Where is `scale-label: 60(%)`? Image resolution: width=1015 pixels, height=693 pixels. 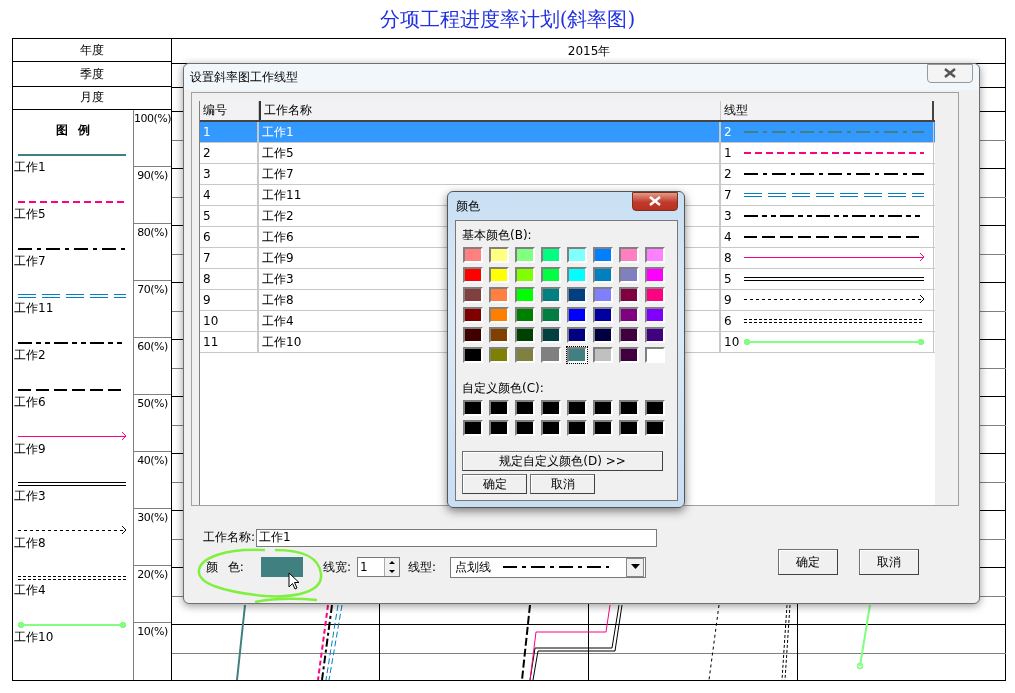
scale-label: 60(%) is located at coordinates (152, 346).